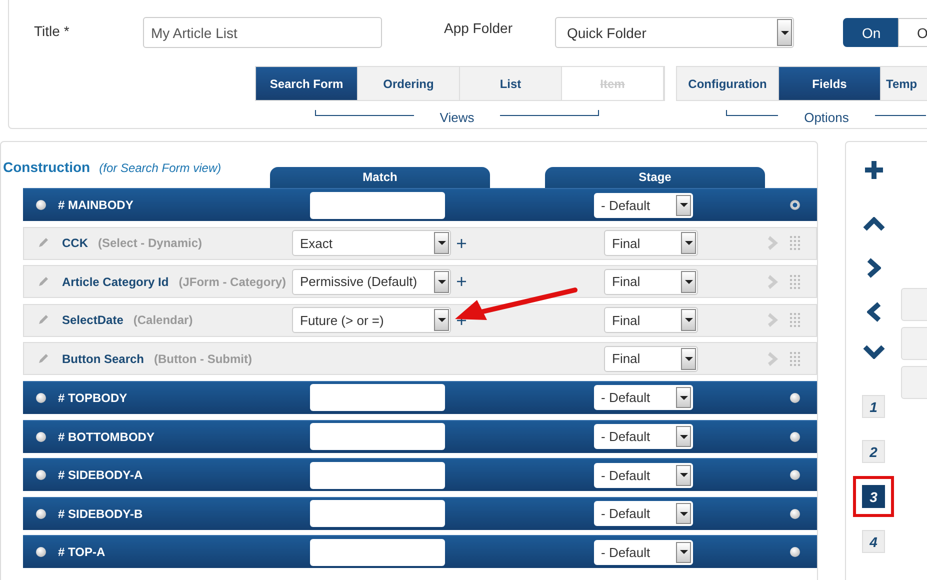  I want to click on option-tab: Fields, so click(830, 83).